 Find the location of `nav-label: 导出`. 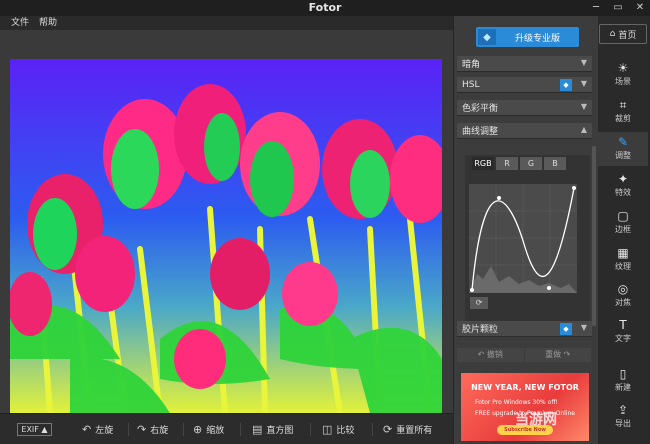

nav-label: 导出 is located at coordinates (623, 423).